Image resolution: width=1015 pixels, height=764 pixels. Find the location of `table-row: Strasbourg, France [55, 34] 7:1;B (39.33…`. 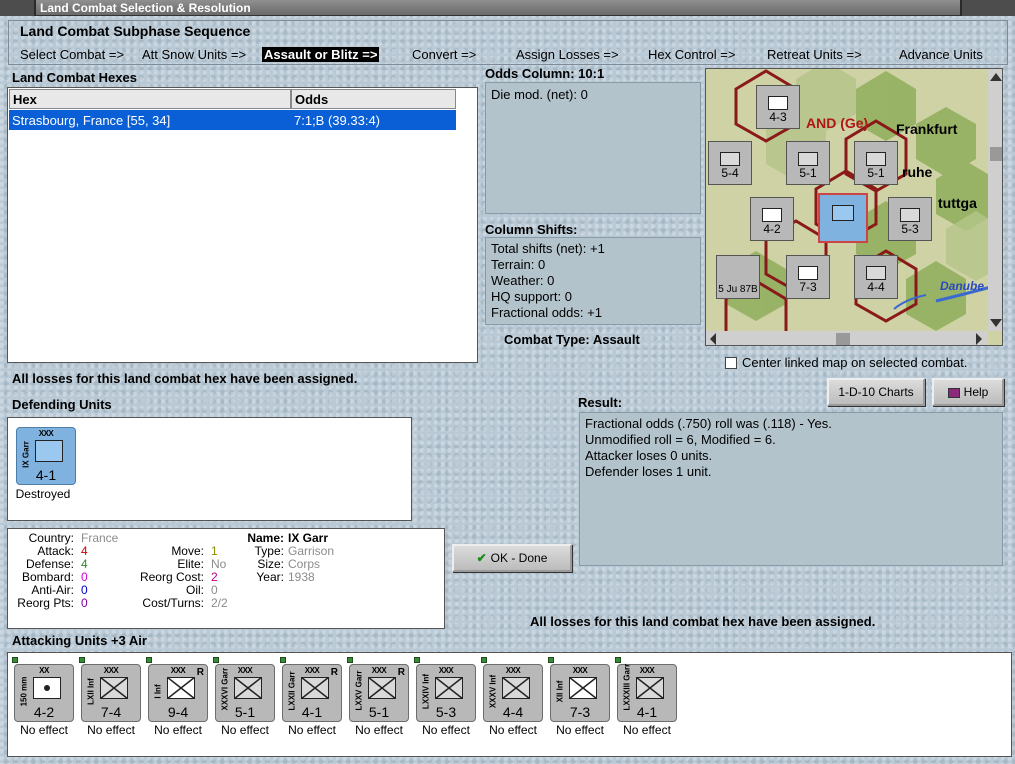

table-row: Strasbourg, France [55, 34] 7:1;B (39.33… is located at coordinates (232, 120).